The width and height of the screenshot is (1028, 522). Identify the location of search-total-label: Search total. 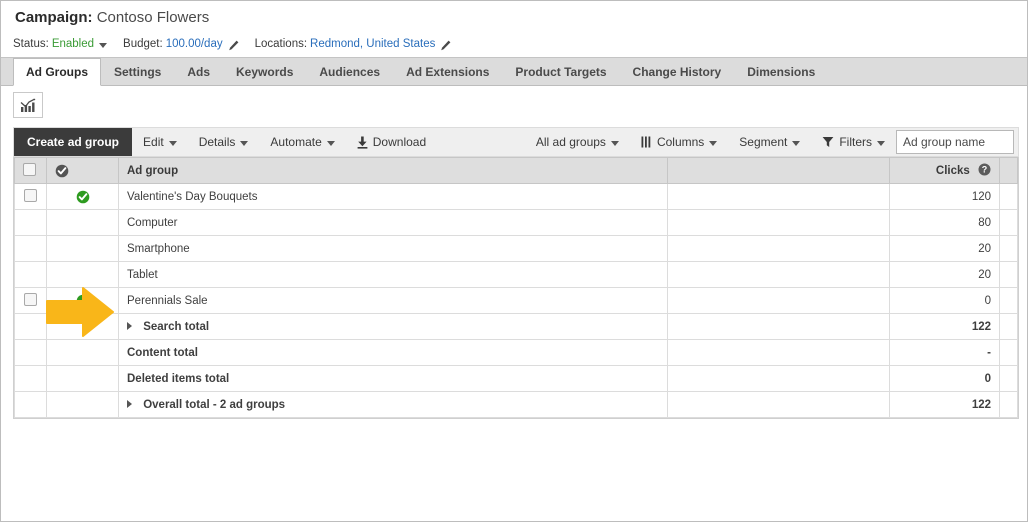
(176, 326).